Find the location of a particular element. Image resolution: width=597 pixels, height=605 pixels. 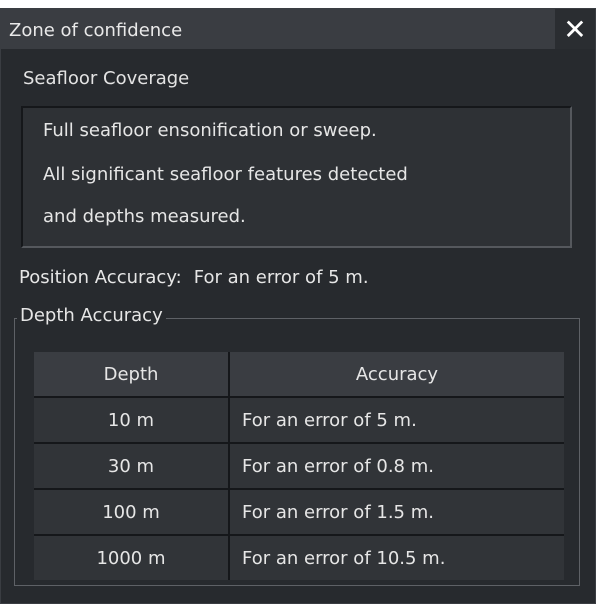

table-row: 10 m For an error of 5 m. is located at coordinates (299, 421).